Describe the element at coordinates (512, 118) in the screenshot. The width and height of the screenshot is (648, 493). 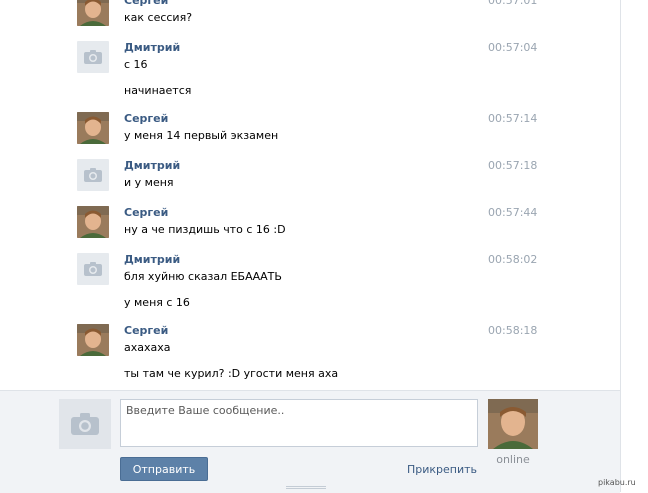
I see `message-time: 00:57:14` at that location.